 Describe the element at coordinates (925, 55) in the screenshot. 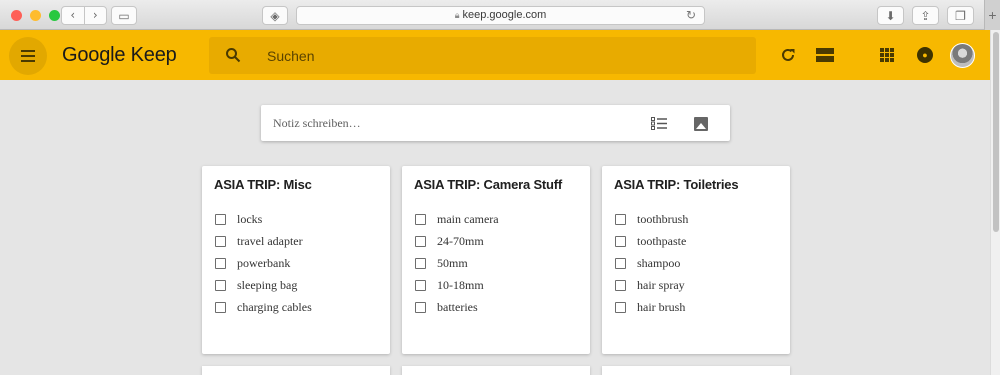

I see `notifications-icon: ●` at that location.